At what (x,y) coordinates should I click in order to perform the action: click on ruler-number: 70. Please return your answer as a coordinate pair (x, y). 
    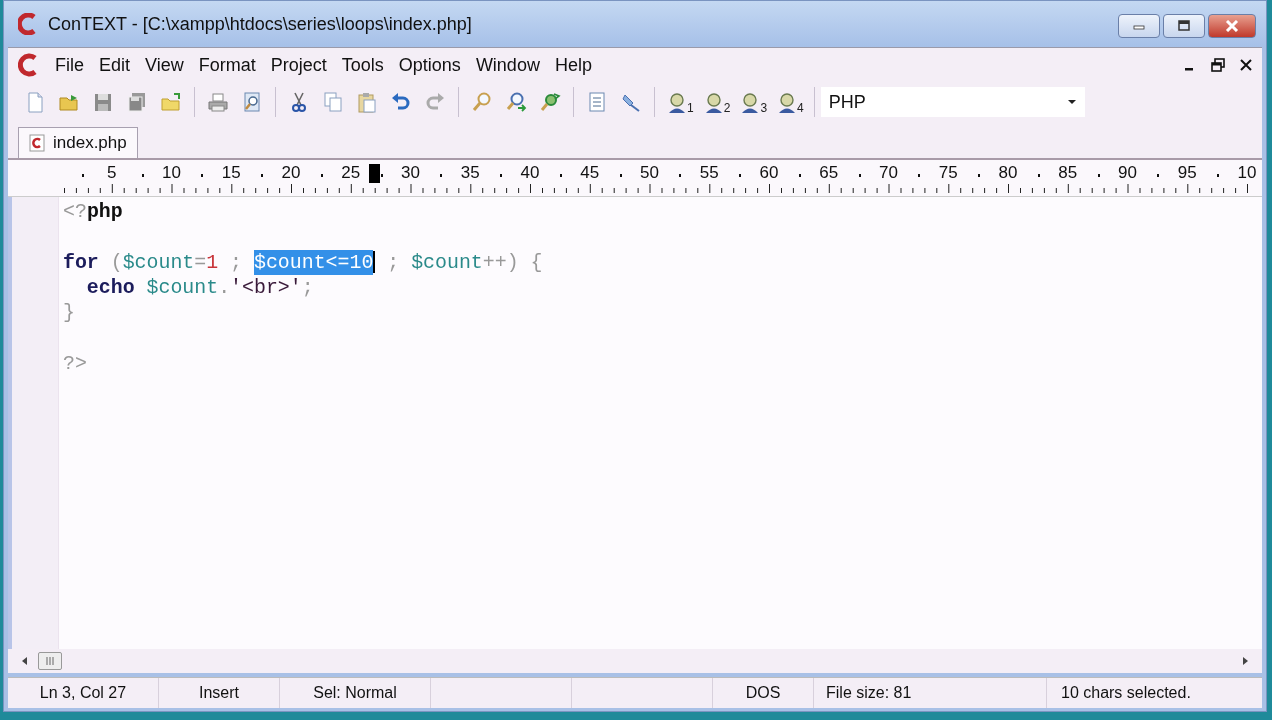
    Looking at the image, I should click on (888, 173).